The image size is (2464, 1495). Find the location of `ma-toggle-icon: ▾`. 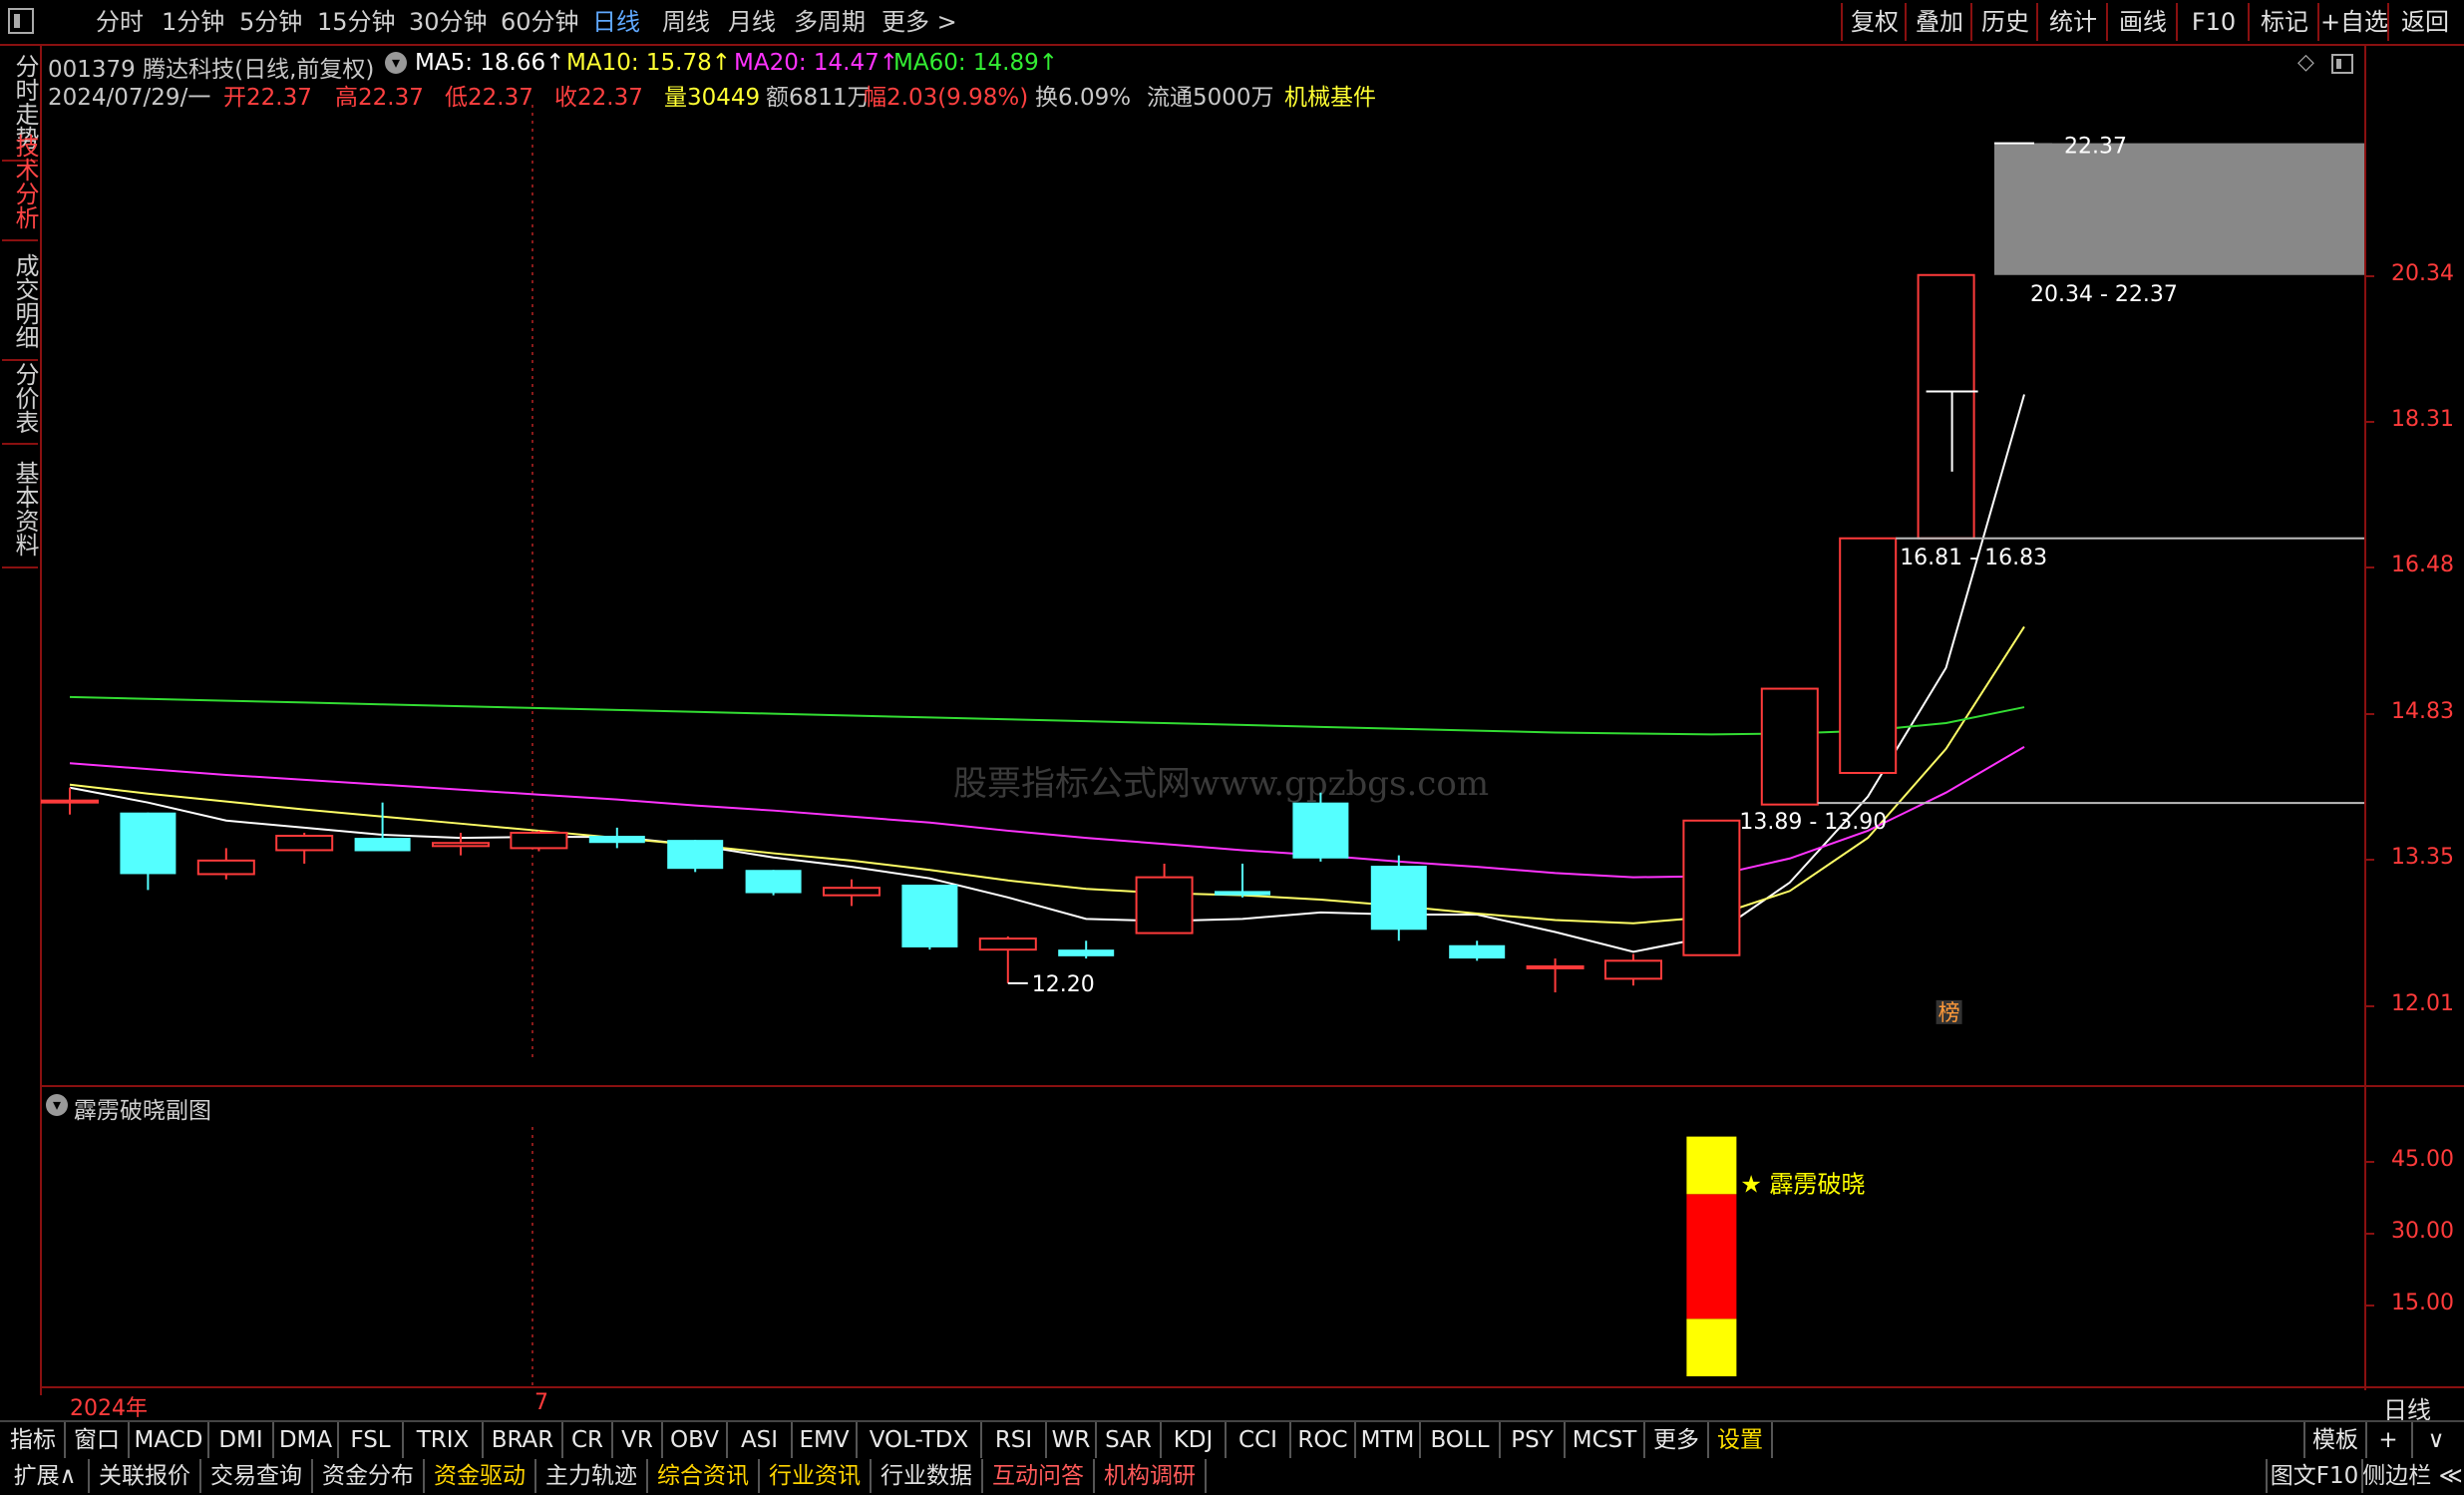

ma-toggle-icon: ▾ is located at coordinates (396, 63).